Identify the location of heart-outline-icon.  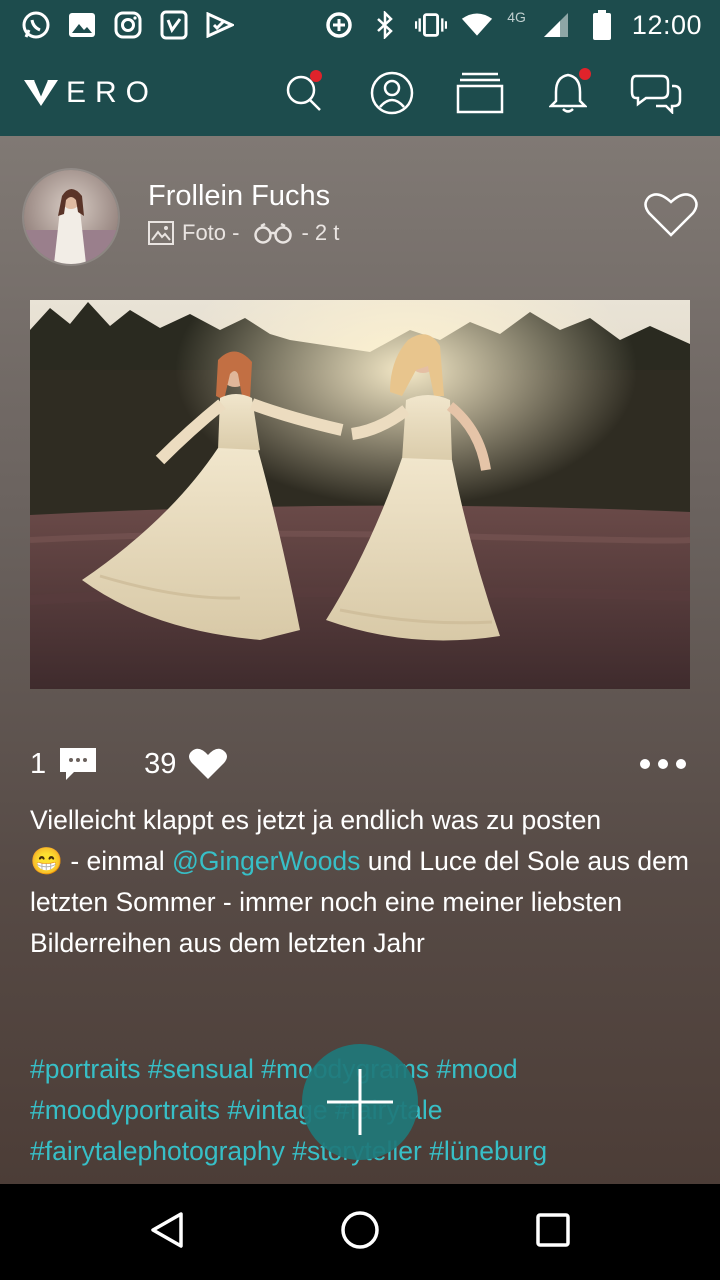
(671, 215).